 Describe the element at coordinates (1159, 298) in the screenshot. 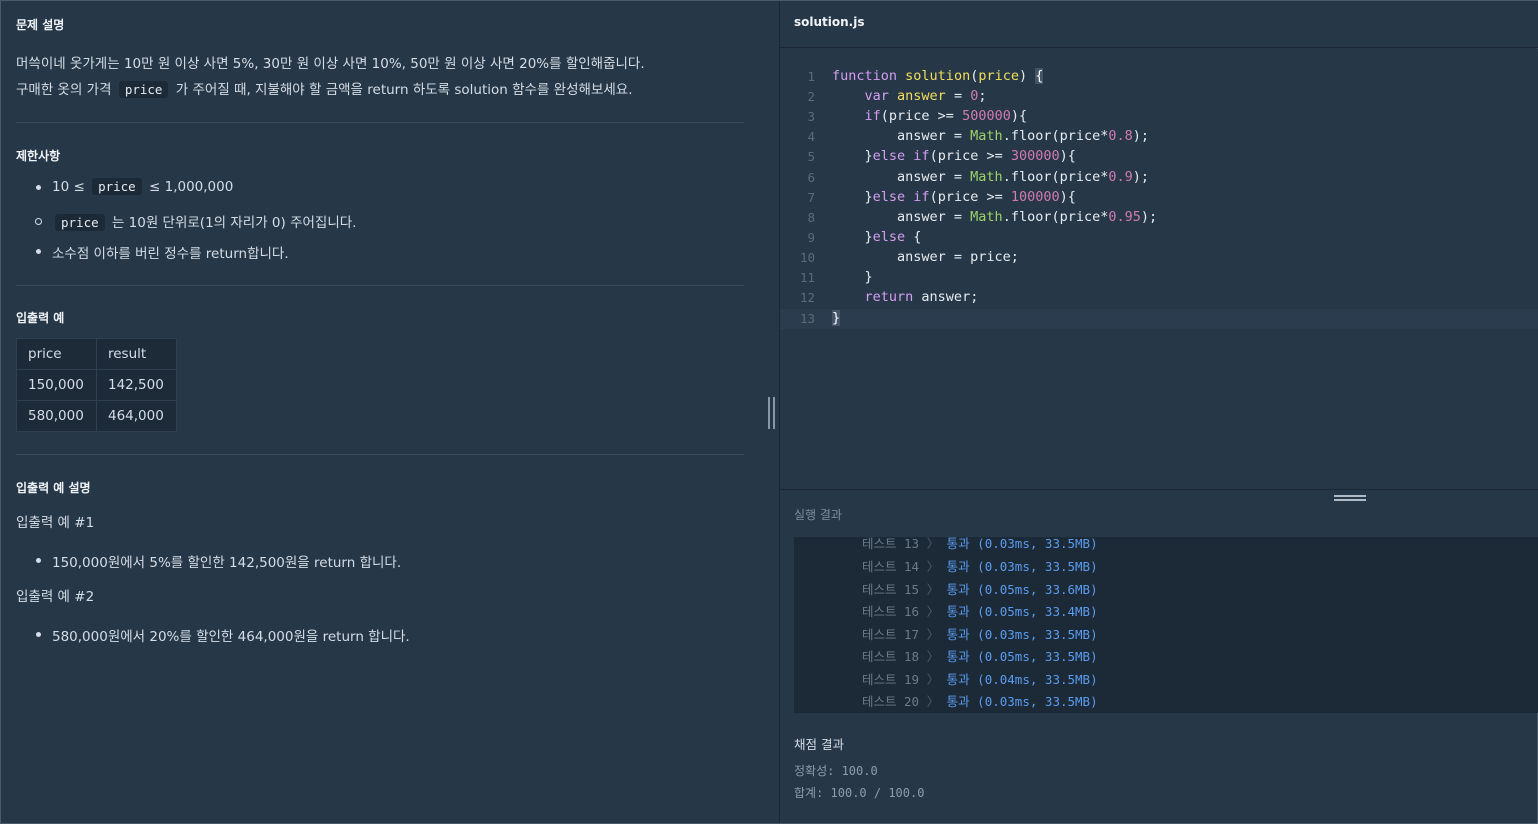

I see `code-line: 12 return answer;` at that location.